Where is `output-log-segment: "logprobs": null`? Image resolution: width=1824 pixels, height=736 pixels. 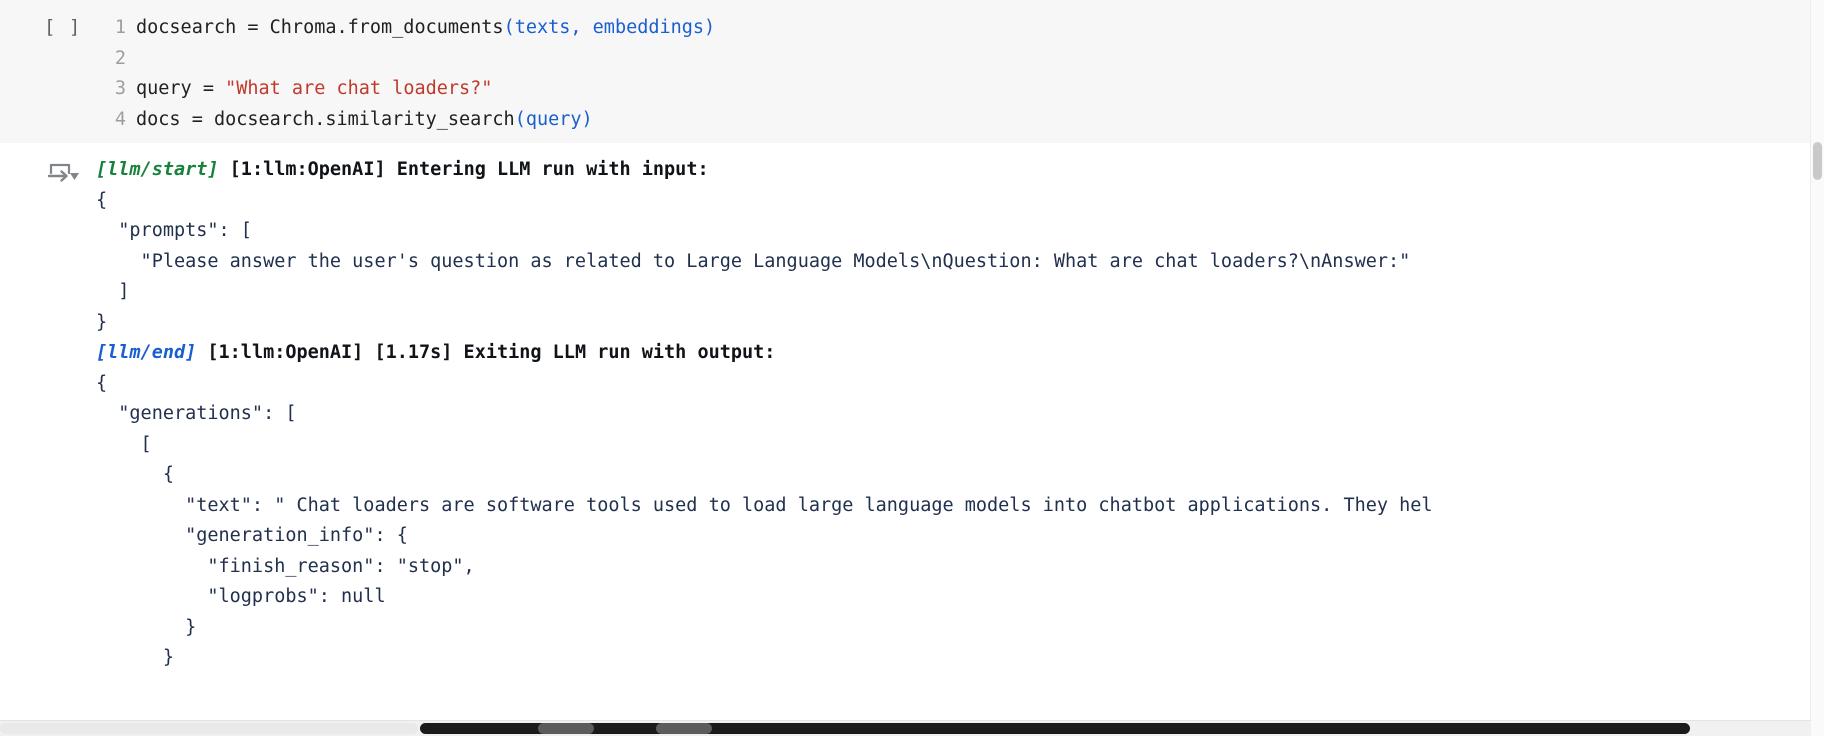 output-log-segment: "logprobs": null is located at coordinates (241, 596).